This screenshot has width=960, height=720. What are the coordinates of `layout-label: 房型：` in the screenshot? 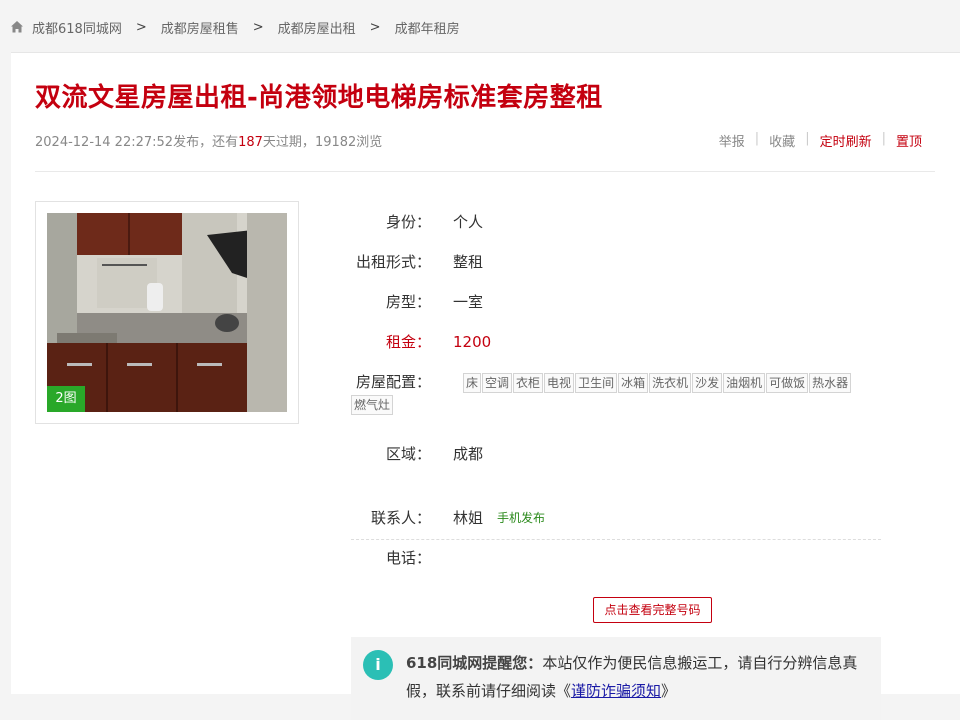 It's located at (408, 302).